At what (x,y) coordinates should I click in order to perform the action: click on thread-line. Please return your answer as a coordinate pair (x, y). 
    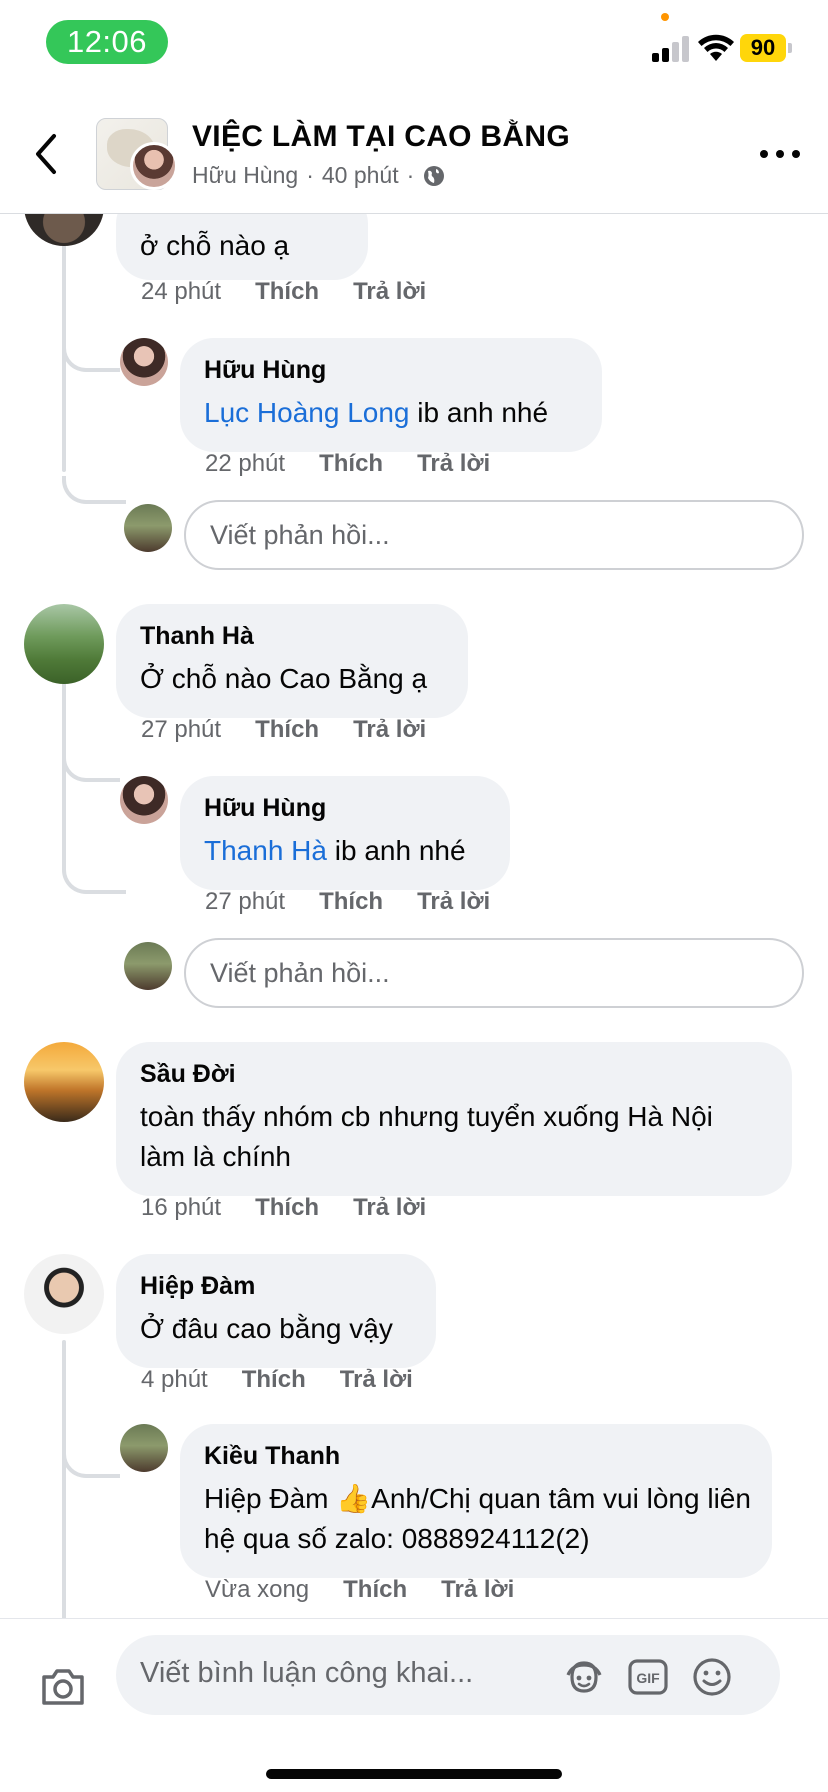
    Looking at the image, I should click on (64, 1479).